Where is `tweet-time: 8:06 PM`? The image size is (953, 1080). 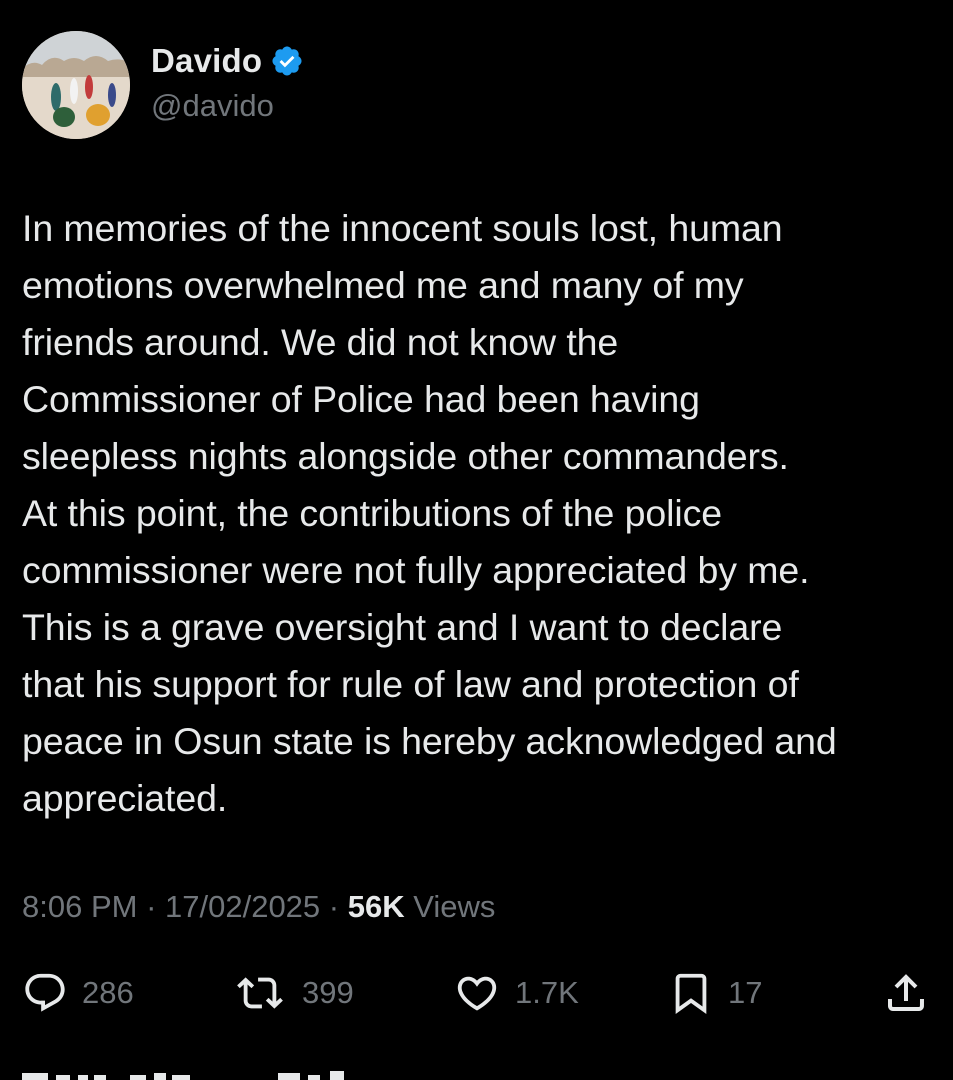 tweet-time: 8:06 PM is located at coordinates (79, 906).